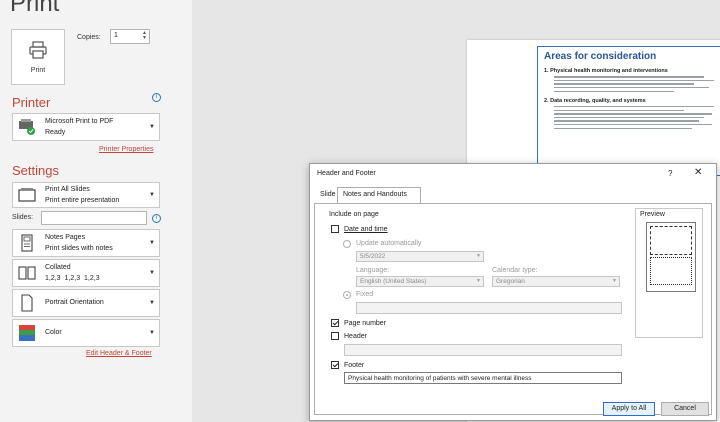 The image size is (720, 422). I want to click on slide-placeholder, so click(671, 240).